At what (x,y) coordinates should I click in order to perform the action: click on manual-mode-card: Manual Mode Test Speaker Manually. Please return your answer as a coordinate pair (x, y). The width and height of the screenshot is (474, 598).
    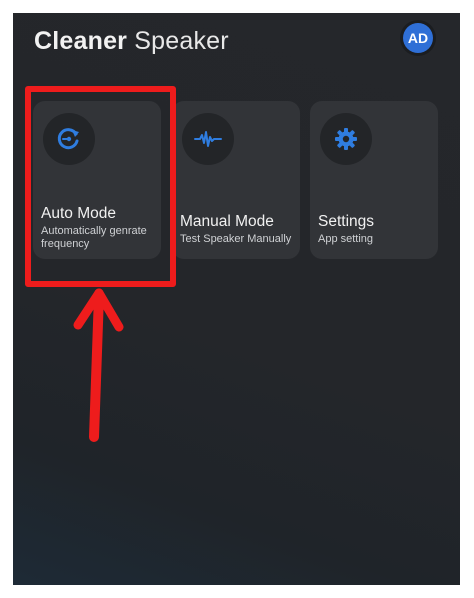
    Looking at the image, I should click on (236, 180).